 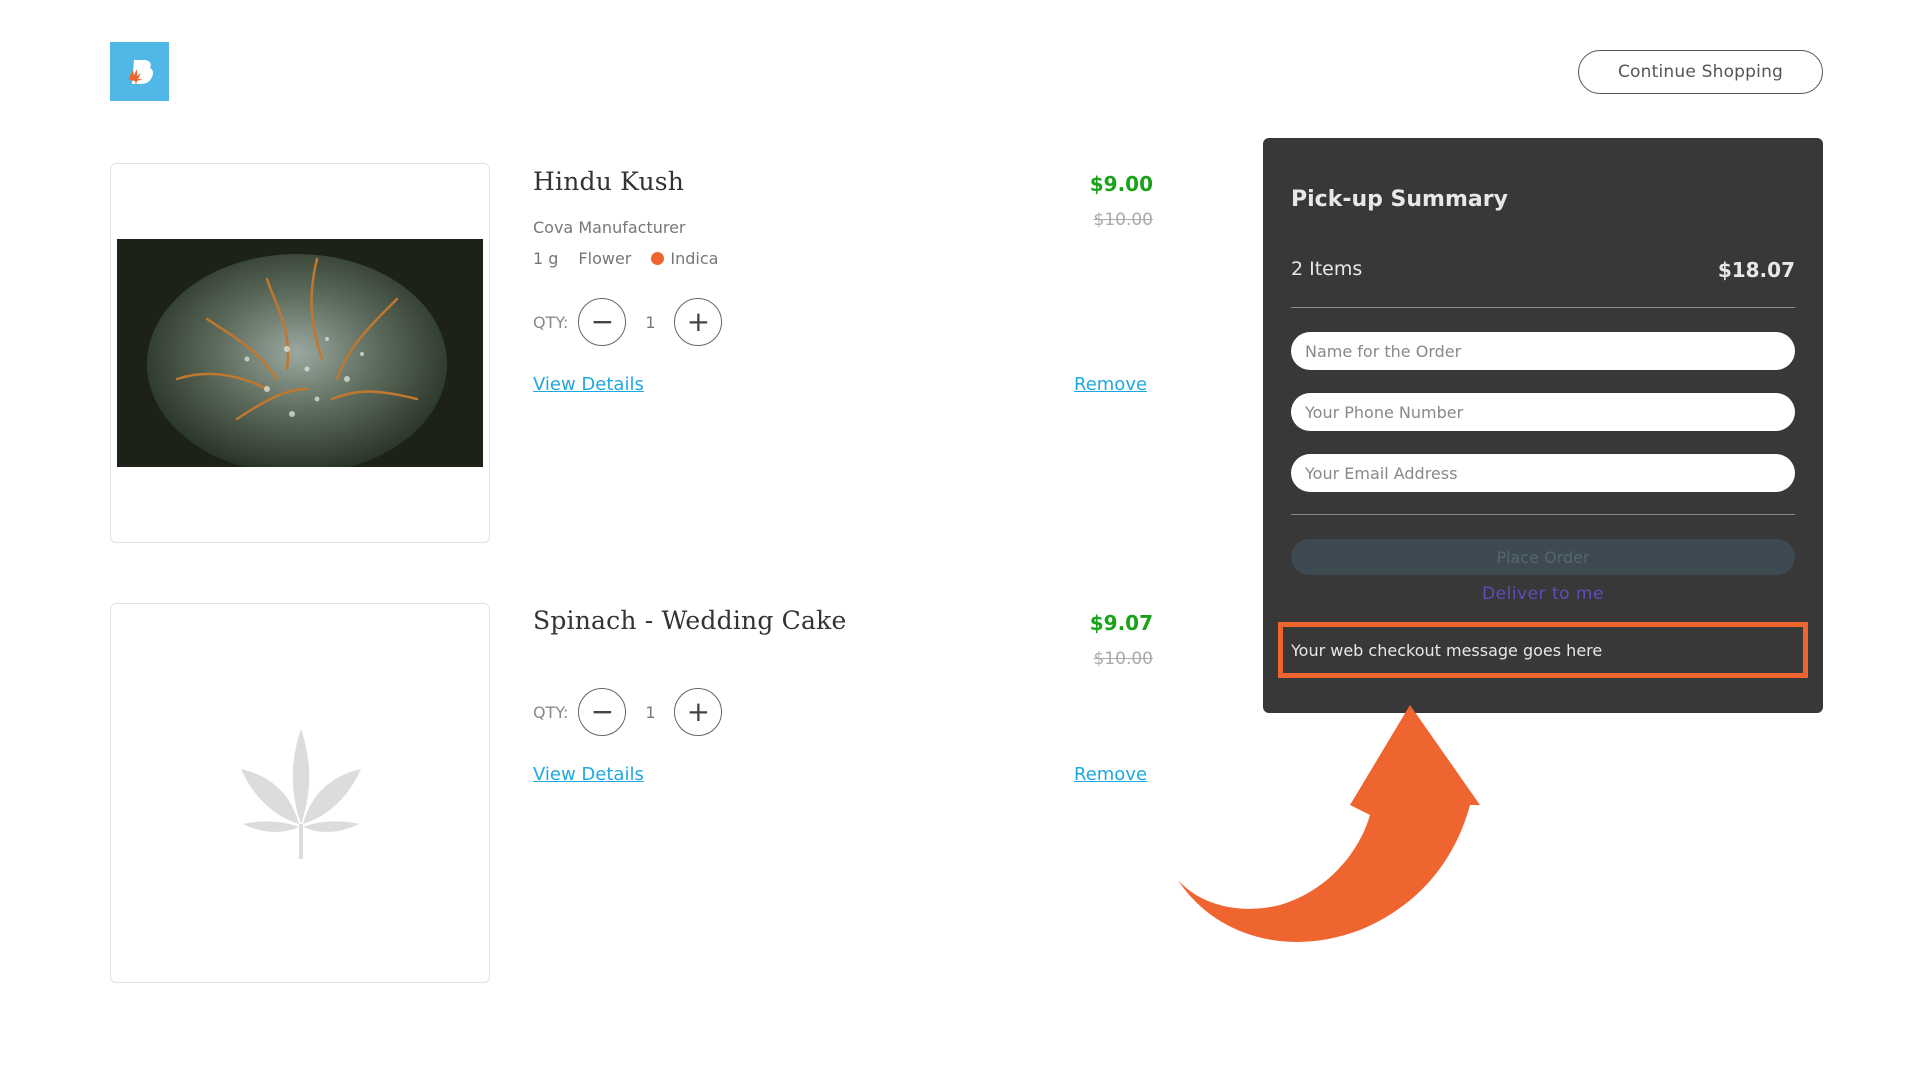 I want to click on annotation-arrow-icon, so click(x=1329, y=823).